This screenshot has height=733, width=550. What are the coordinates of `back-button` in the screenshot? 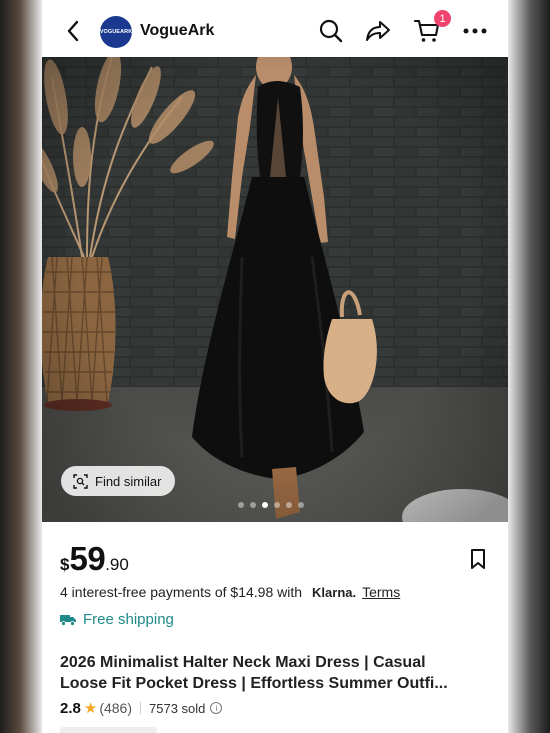 It's located at (73, 31).